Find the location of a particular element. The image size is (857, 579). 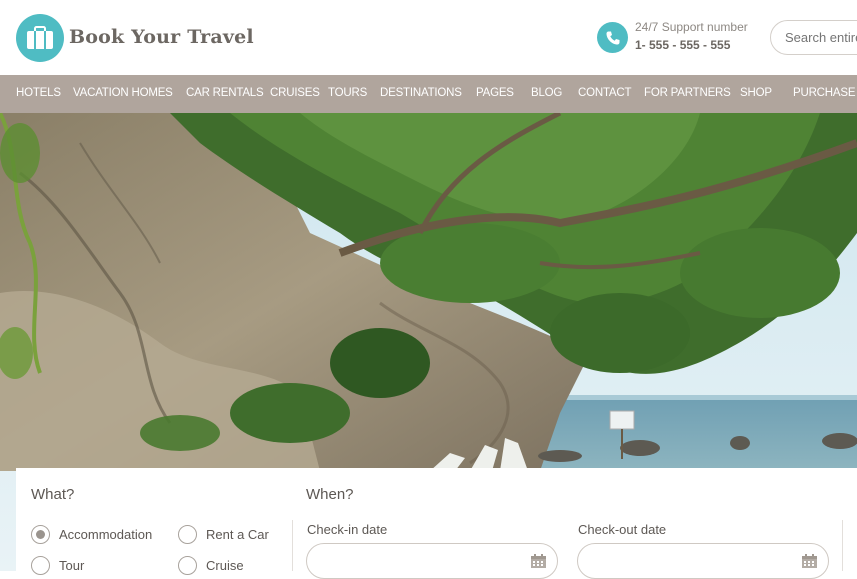

phone-icon is located at coordinates (612, 37).